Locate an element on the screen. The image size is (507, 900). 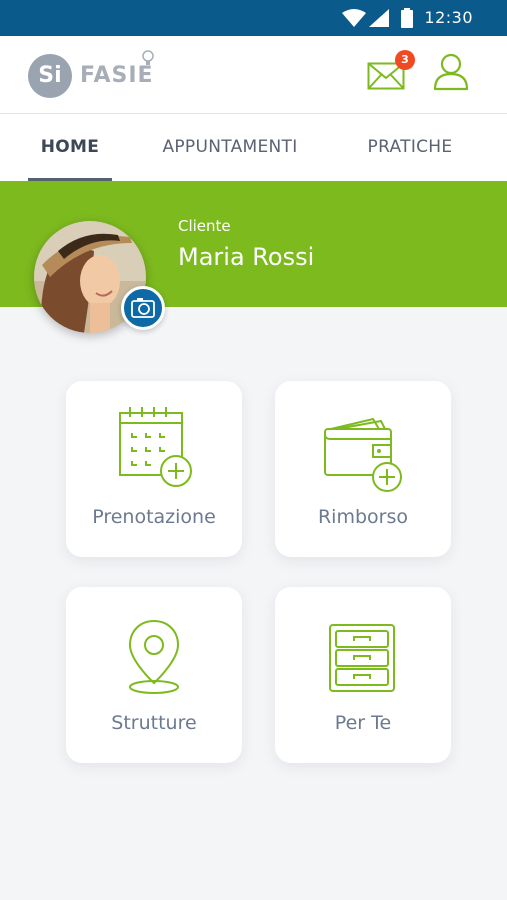
change-photo-button is located at coordinates (143, 308).